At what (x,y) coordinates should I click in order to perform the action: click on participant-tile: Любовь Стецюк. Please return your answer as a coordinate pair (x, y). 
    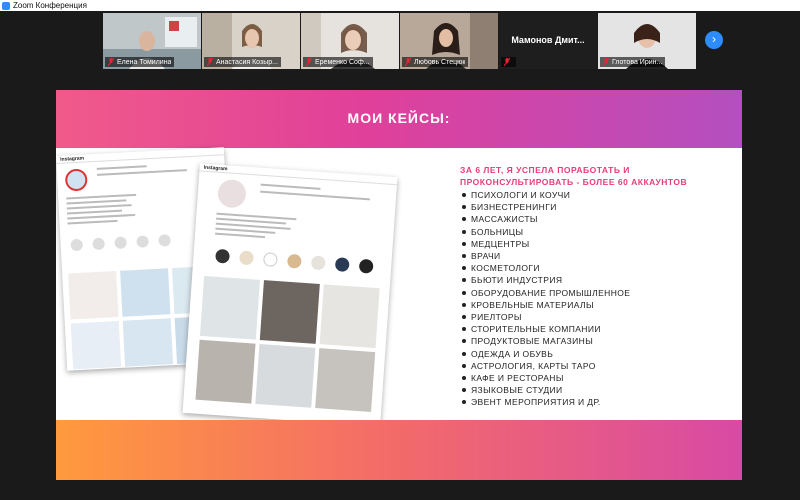
    Looking at the image, I should click on (449, 41).